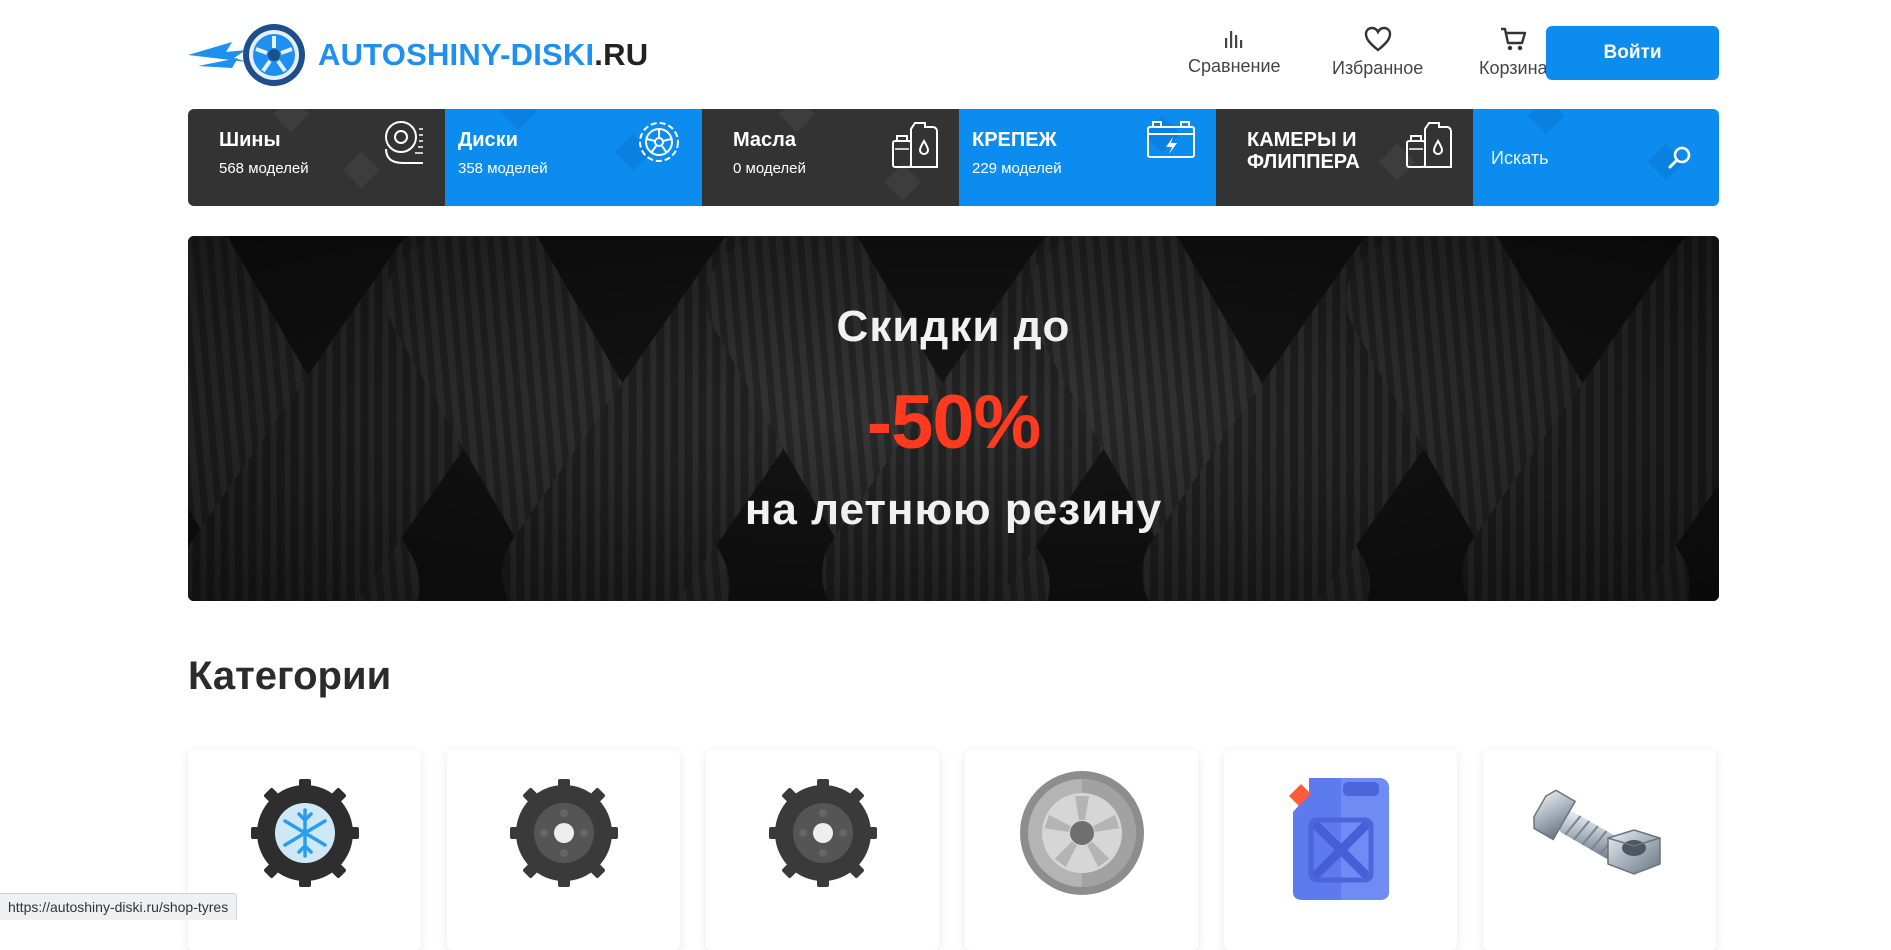  What do you see at coordinates (953, 509) in the screenshot?
I see `banner-line-3: на летнюю резину` at bounding box center [953, 509].